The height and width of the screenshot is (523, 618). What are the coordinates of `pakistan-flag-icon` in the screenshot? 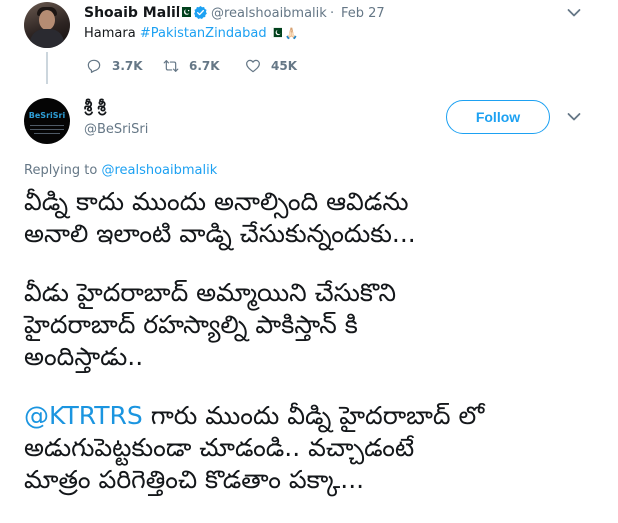 It's located at (185, 12).